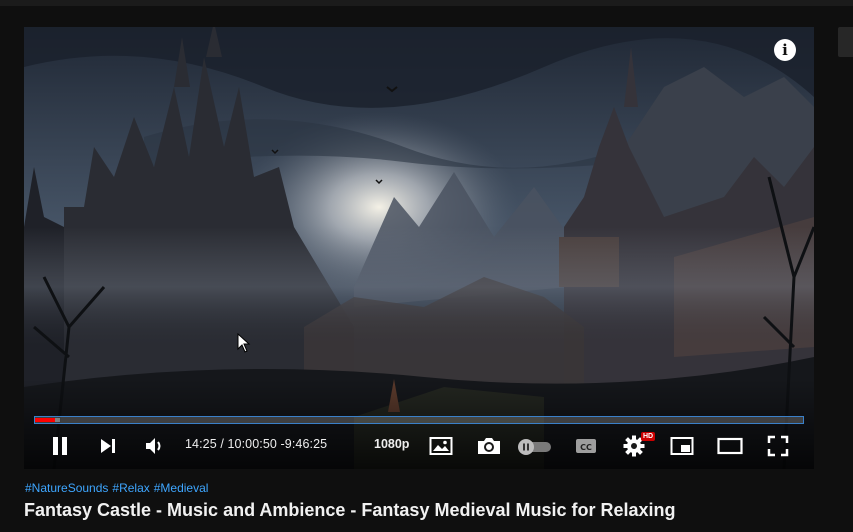 The width and height of the screenshot is (853, 532). I want to click on cc-icon: CC, so click(586, 446).